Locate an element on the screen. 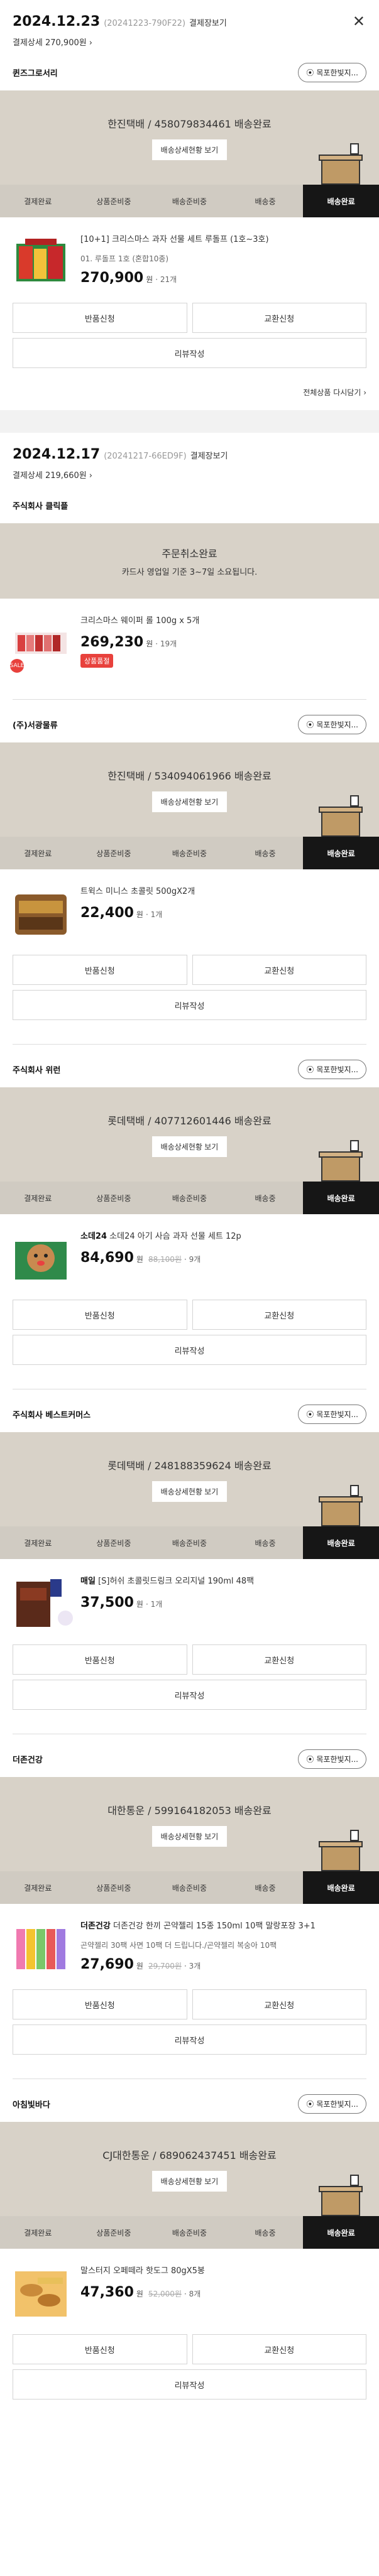 Image resolution: width=379 pixels, height=2576 pixels. product-qty: · 3개 is located at coordinates (192, 1965).